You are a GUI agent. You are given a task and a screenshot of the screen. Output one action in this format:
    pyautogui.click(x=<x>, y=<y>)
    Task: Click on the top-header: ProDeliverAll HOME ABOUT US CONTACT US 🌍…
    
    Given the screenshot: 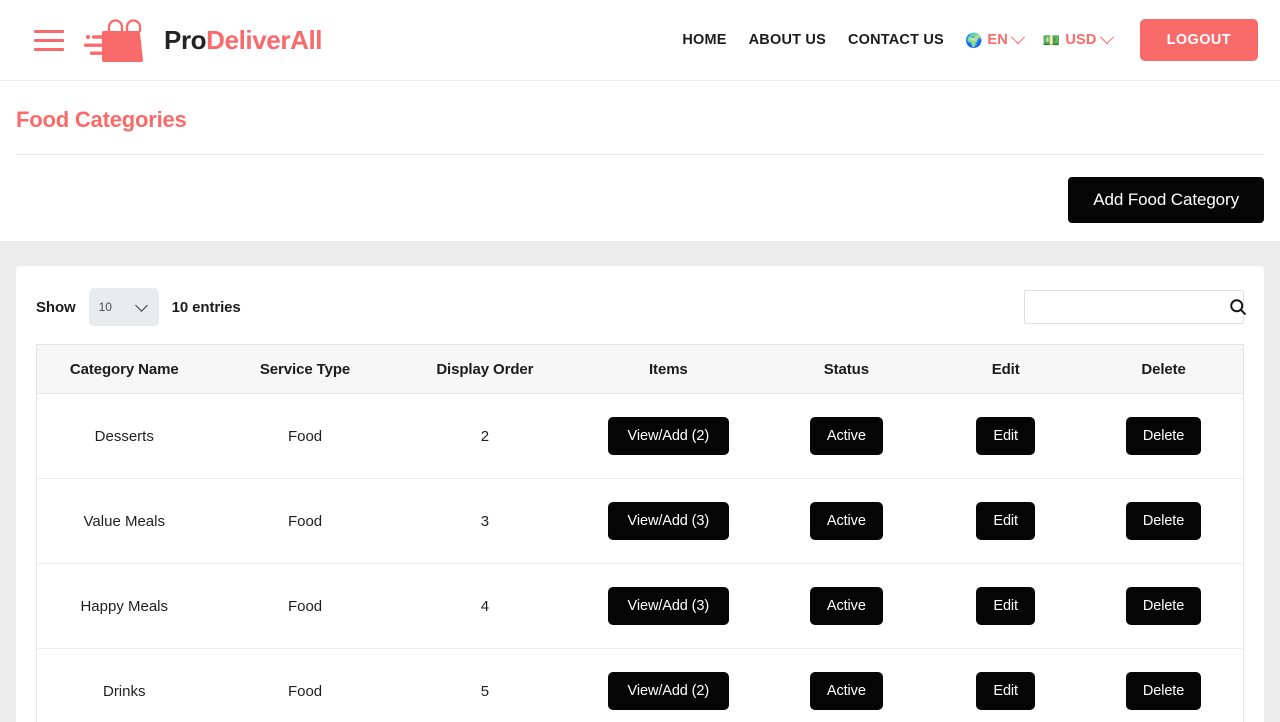 What is the action you would take?
    pyautogui.click(x=640, y=40)
    